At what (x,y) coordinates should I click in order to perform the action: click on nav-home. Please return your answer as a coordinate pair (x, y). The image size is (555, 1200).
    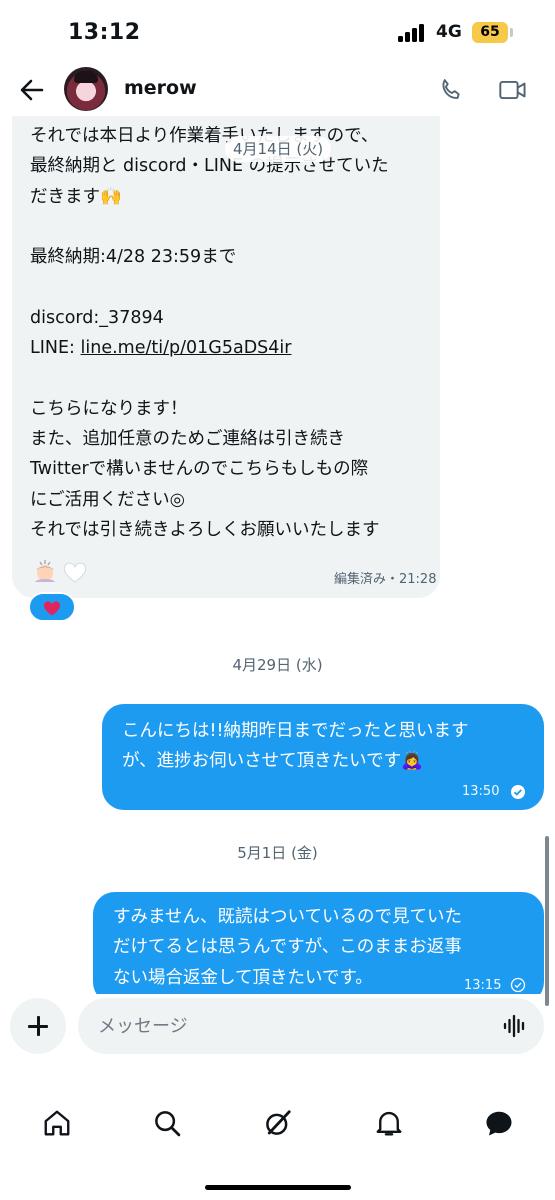
    Looking at the image, I should click on (57, 1123).